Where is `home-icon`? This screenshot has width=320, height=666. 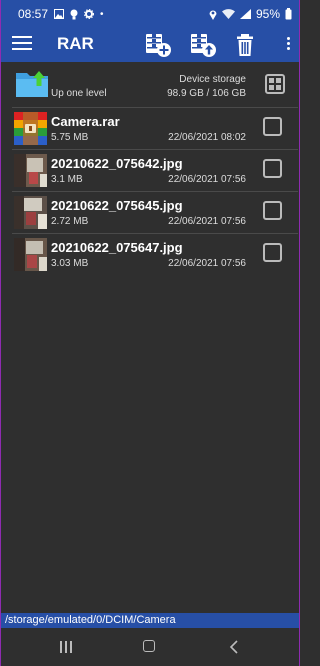 home-icon is located at coordinates (149, 646).